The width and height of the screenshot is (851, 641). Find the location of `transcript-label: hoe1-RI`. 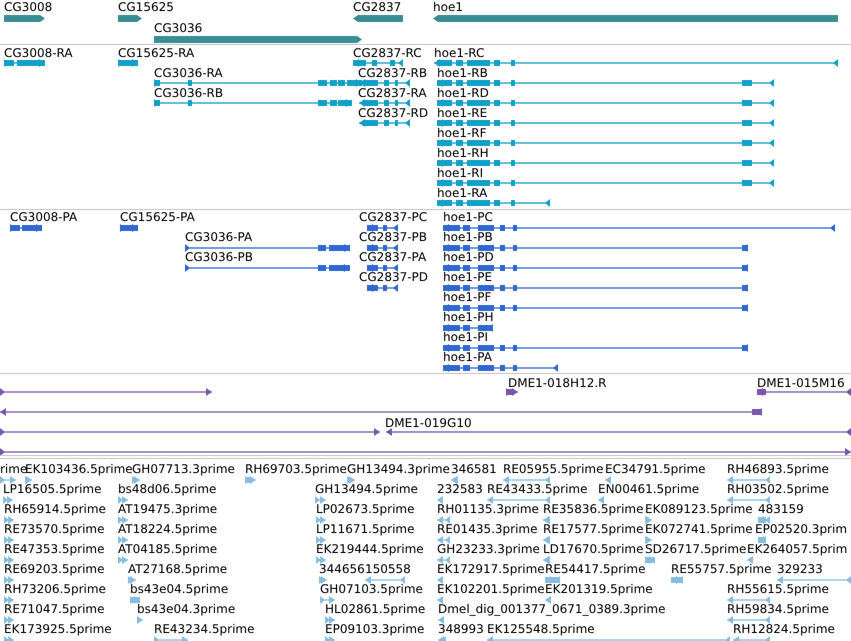

transcript-label: hoe1-RI is located at coordinates (460, 173).